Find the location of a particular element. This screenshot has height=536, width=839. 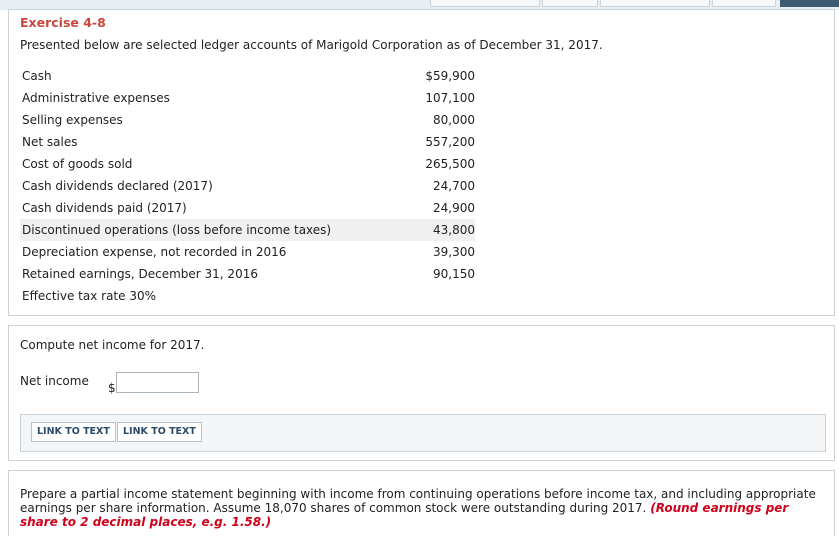

net-income-label: Net income is located at coordinates (54, 381).